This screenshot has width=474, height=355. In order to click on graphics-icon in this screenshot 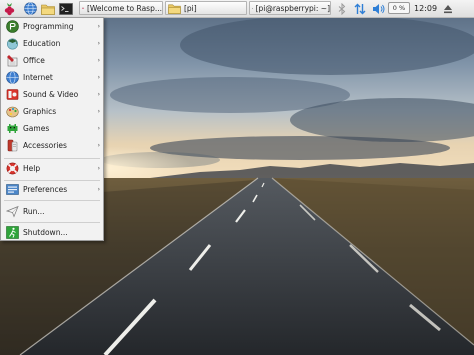, I will do `click(12, 112)`.